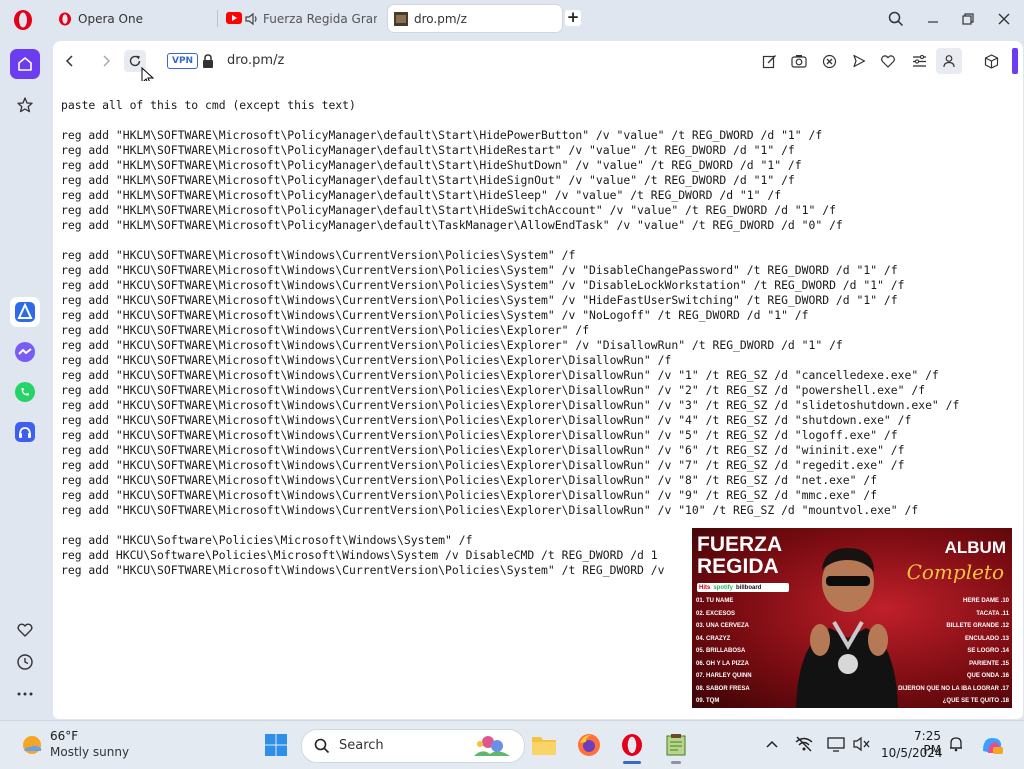 The image size is (1024, 769). What do you see at coordinates (772, 744) in the screenshot?
I see `show-hidden-icons-chevron-icon` at bounding box center [772, 744].